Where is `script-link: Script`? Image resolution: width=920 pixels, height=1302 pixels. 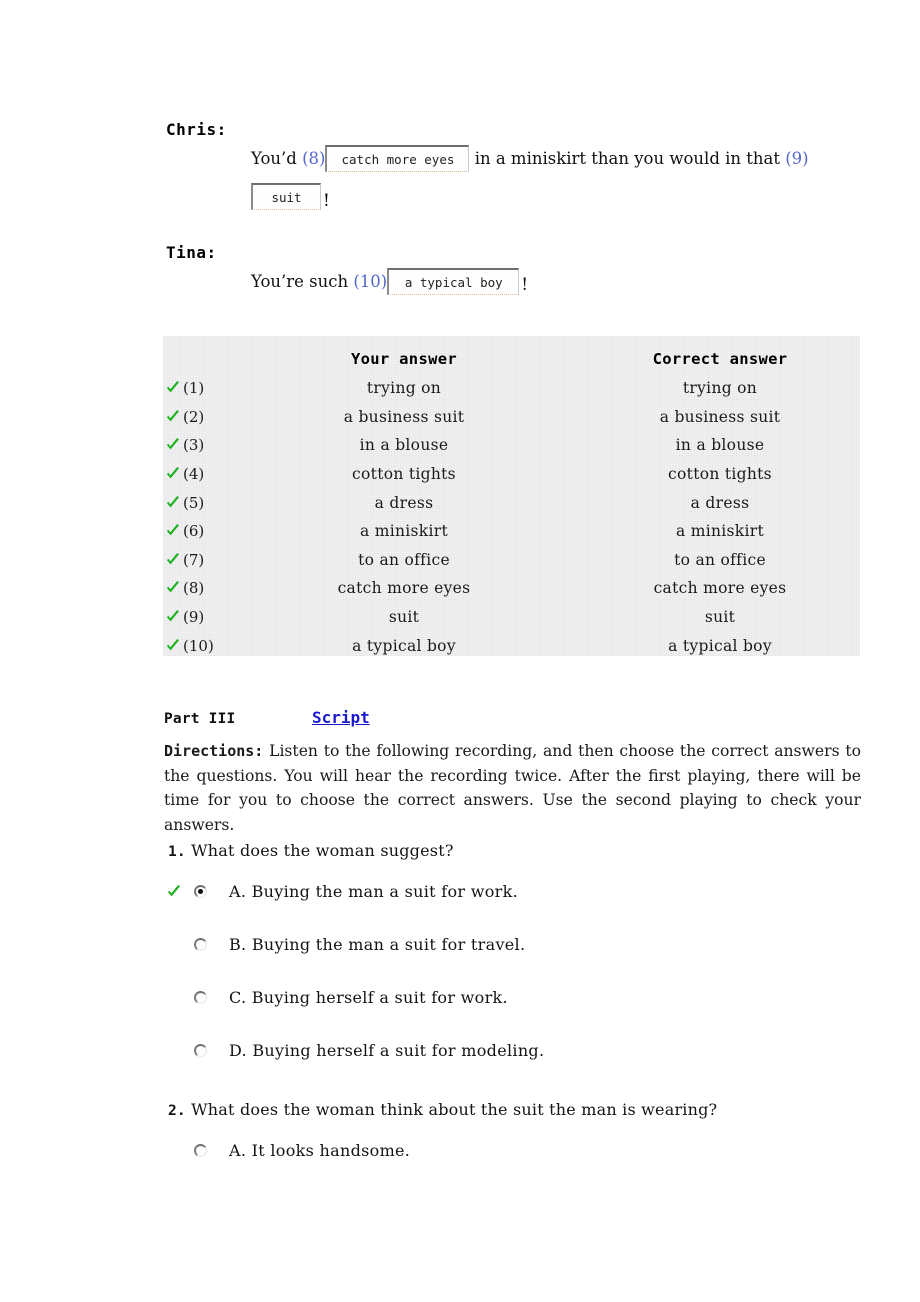
script-link: Script is located at coordinates (341, 717).